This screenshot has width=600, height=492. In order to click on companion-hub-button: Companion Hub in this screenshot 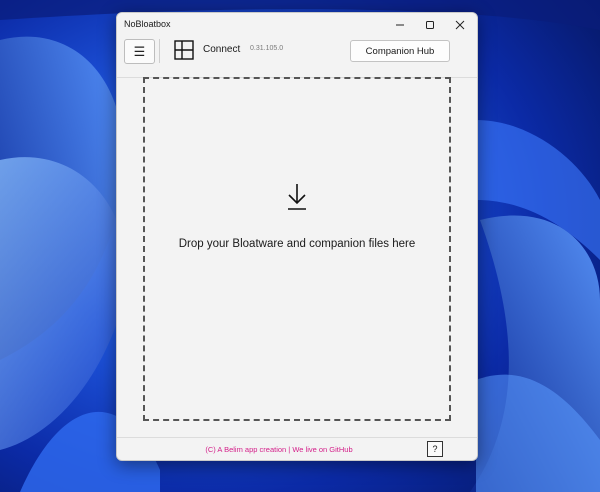, I will do `click(400, 51)`.